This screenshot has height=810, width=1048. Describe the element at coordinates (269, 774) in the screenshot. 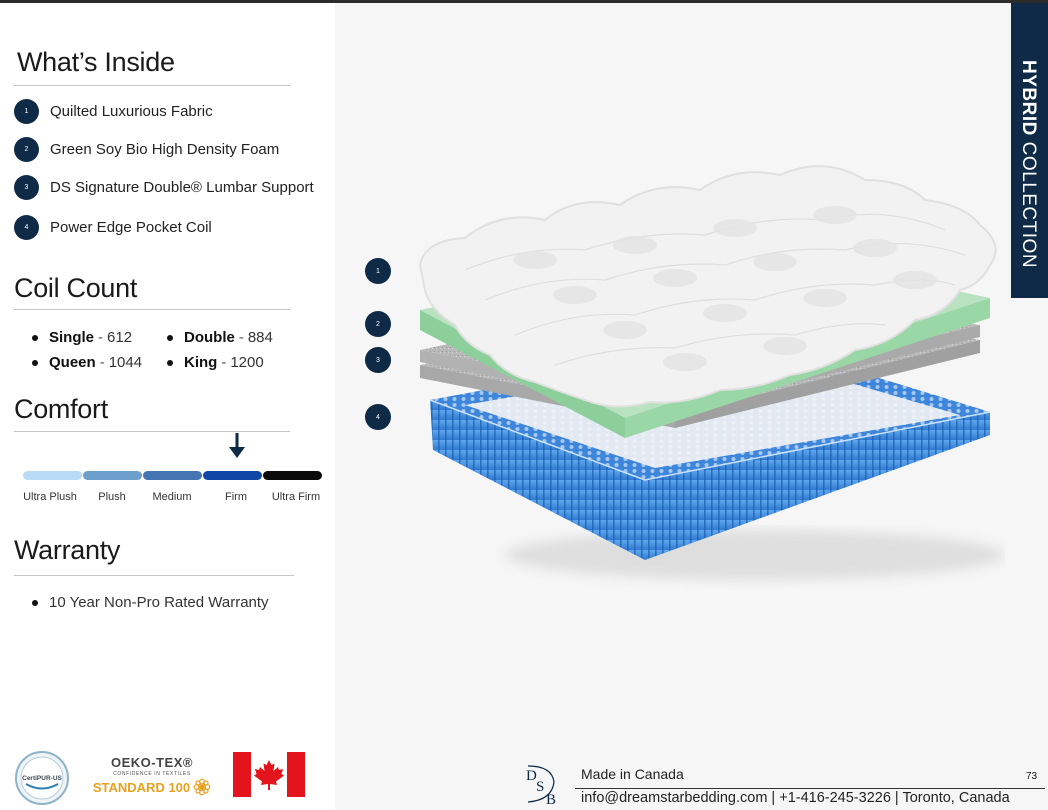

I see `canada-flag-icon` at that location.